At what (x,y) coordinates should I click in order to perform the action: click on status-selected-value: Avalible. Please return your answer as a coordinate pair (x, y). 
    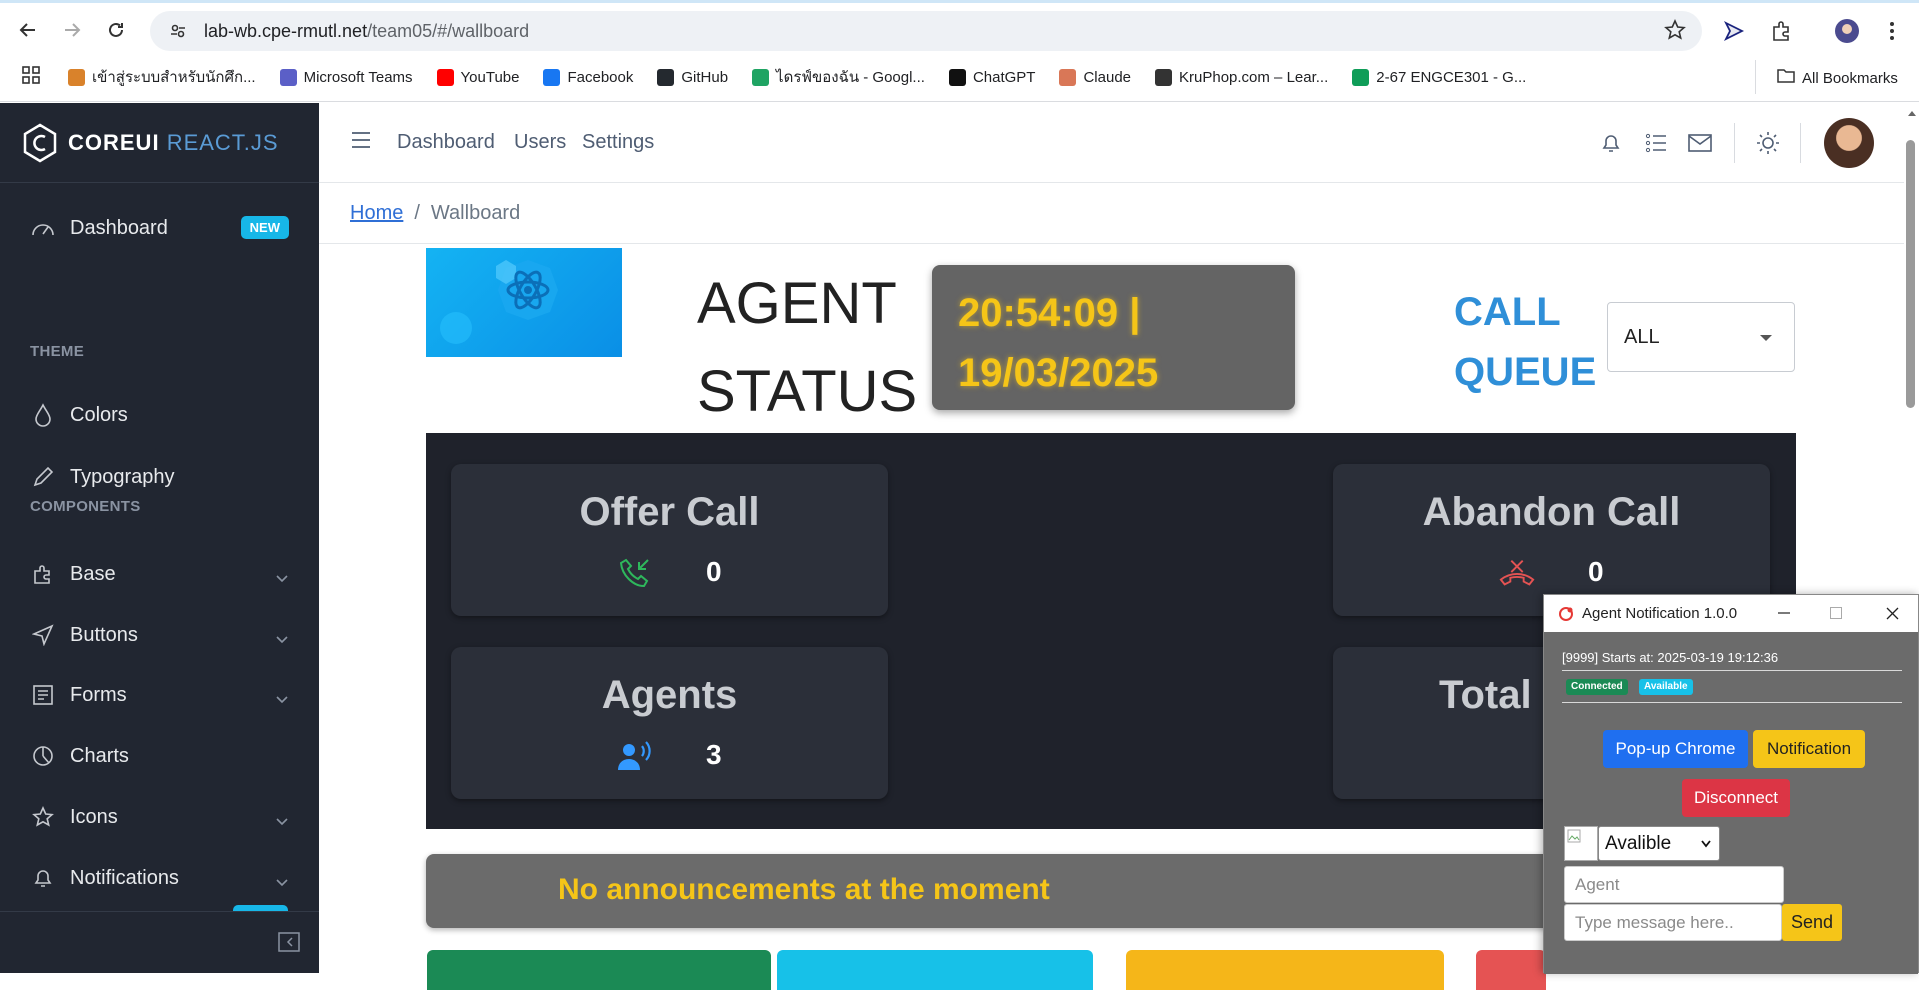
    Looking at the image, I should click on (1638, 843).